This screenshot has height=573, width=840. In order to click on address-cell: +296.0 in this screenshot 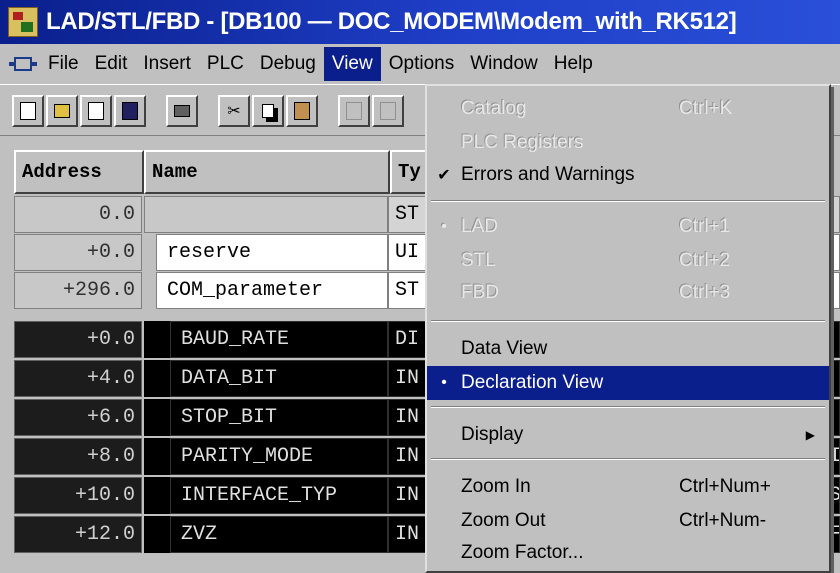, I will do `click(78, 290)`.